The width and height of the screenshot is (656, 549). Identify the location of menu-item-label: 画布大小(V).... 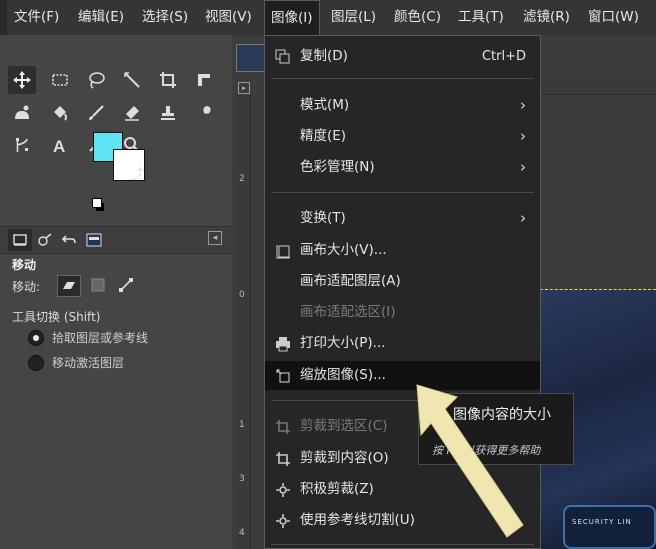
(343, 250).